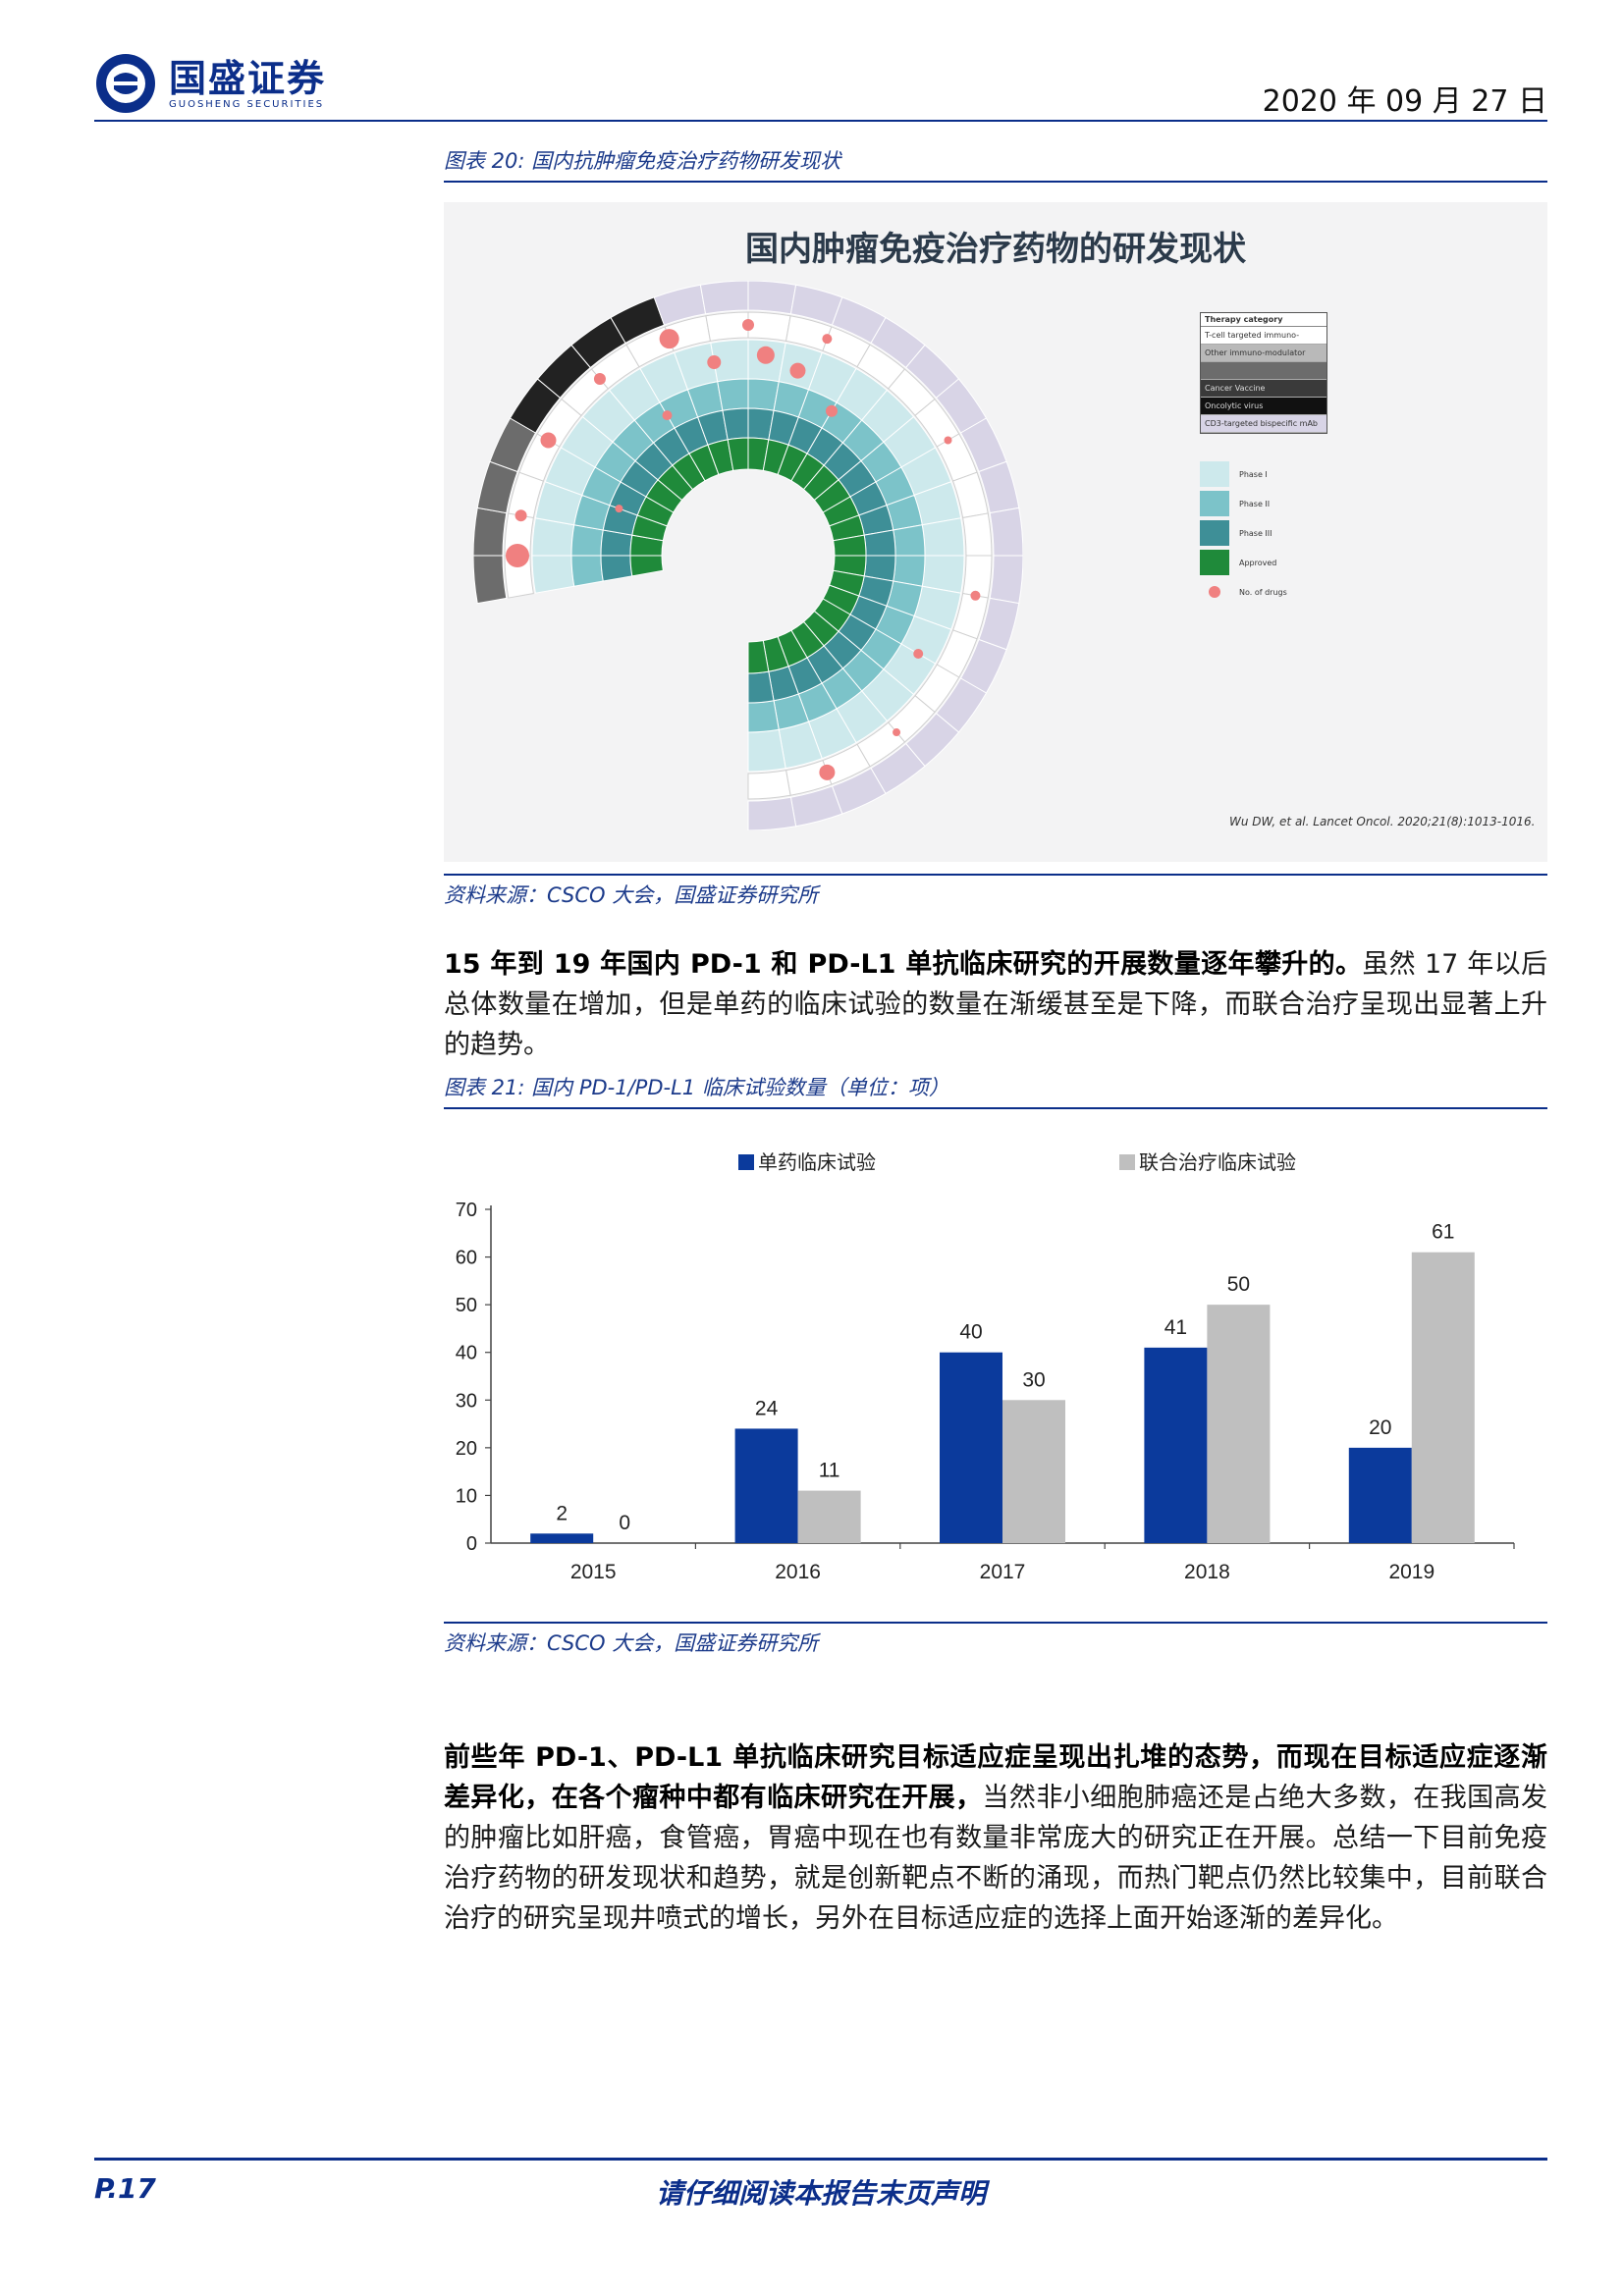 Image resolution: width=1624 pixels, height=2296 pixels. Describe the element at coordinates (970, 1333) in the screenshot. I see `data-label: 40` at that location.